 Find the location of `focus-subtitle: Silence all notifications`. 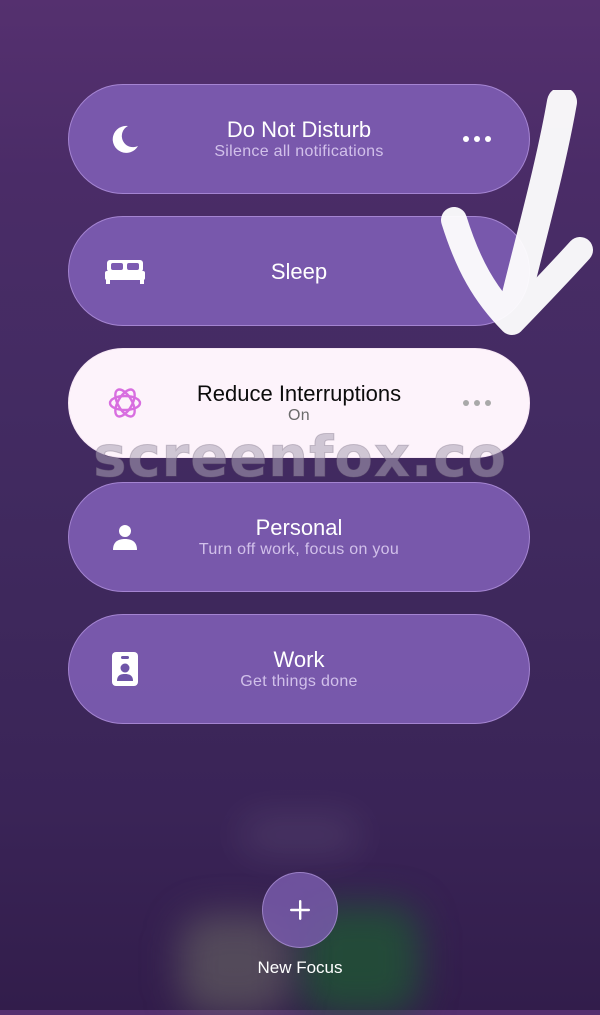

focus-subtitle: Silence all notifications is located at coordinates (299, 151).